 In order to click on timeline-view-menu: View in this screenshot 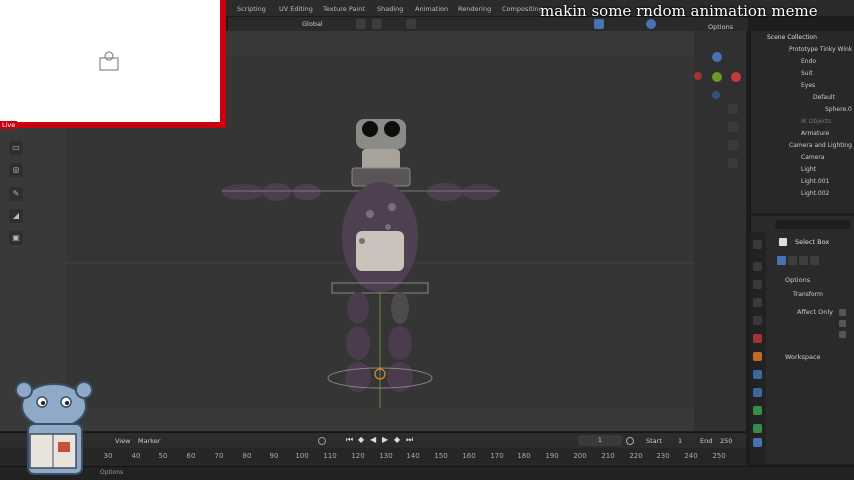, I will do `click(122, 441)`.